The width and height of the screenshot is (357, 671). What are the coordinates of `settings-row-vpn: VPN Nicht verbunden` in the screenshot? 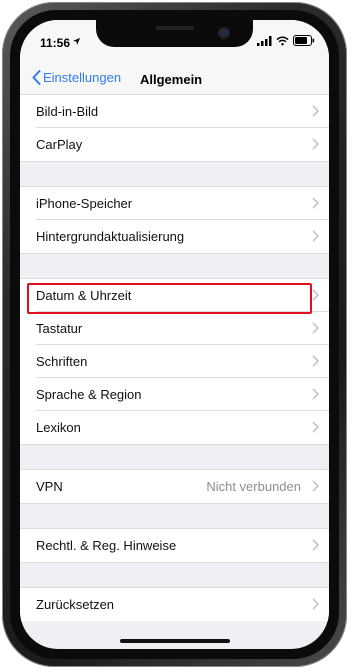 It's located at (174, 486).